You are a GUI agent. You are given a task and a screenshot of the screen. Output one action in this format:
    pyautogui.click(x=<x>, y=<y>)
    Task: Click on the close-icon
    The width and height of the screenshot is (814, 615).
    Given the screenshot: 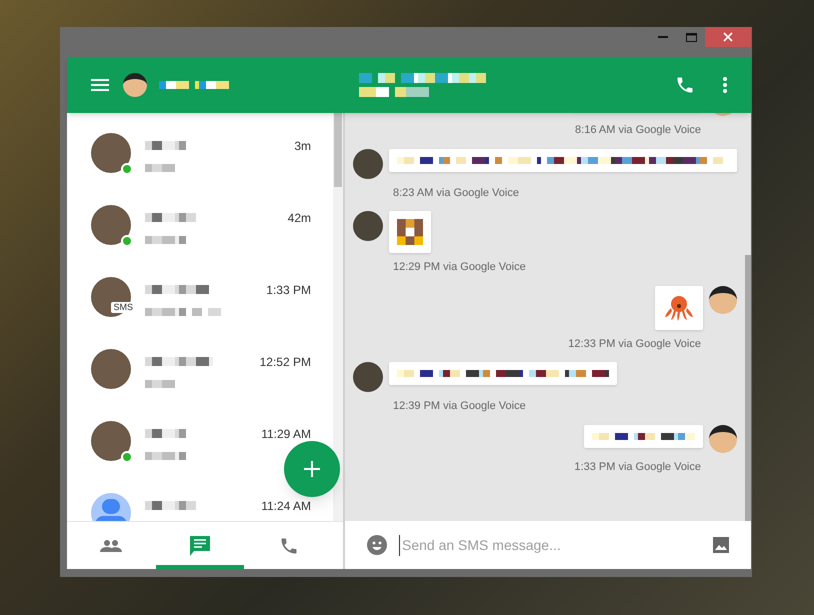 What is the action you would take?
    pyautogui.click(x=728, y=37)
    